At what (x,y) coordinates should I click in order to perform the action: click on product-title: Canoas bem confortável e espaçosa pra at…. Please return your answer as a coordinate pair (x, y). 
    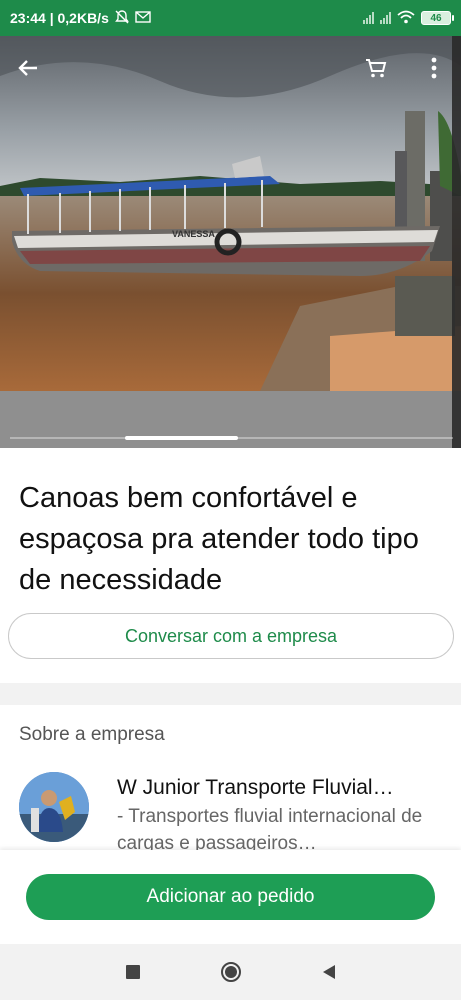
    Looking at the image, I should click on (219, 539).